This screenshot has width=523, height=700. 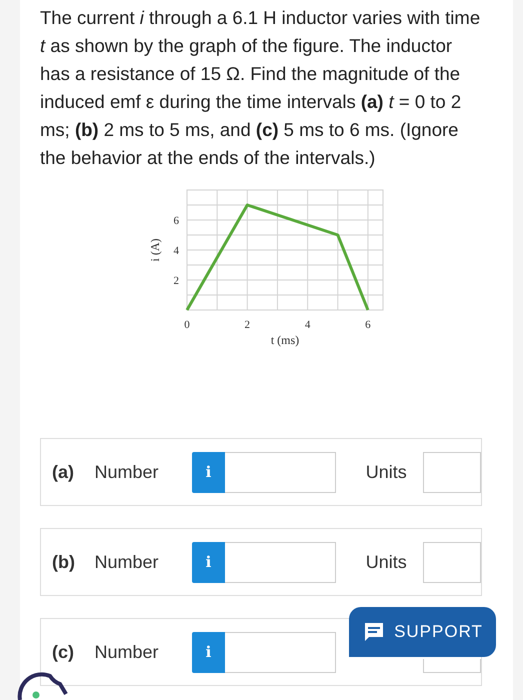 What do you see at coordinates (64, 562) in the screenshot?
I see `part-label: (b)` at bounding box center [64, 562].